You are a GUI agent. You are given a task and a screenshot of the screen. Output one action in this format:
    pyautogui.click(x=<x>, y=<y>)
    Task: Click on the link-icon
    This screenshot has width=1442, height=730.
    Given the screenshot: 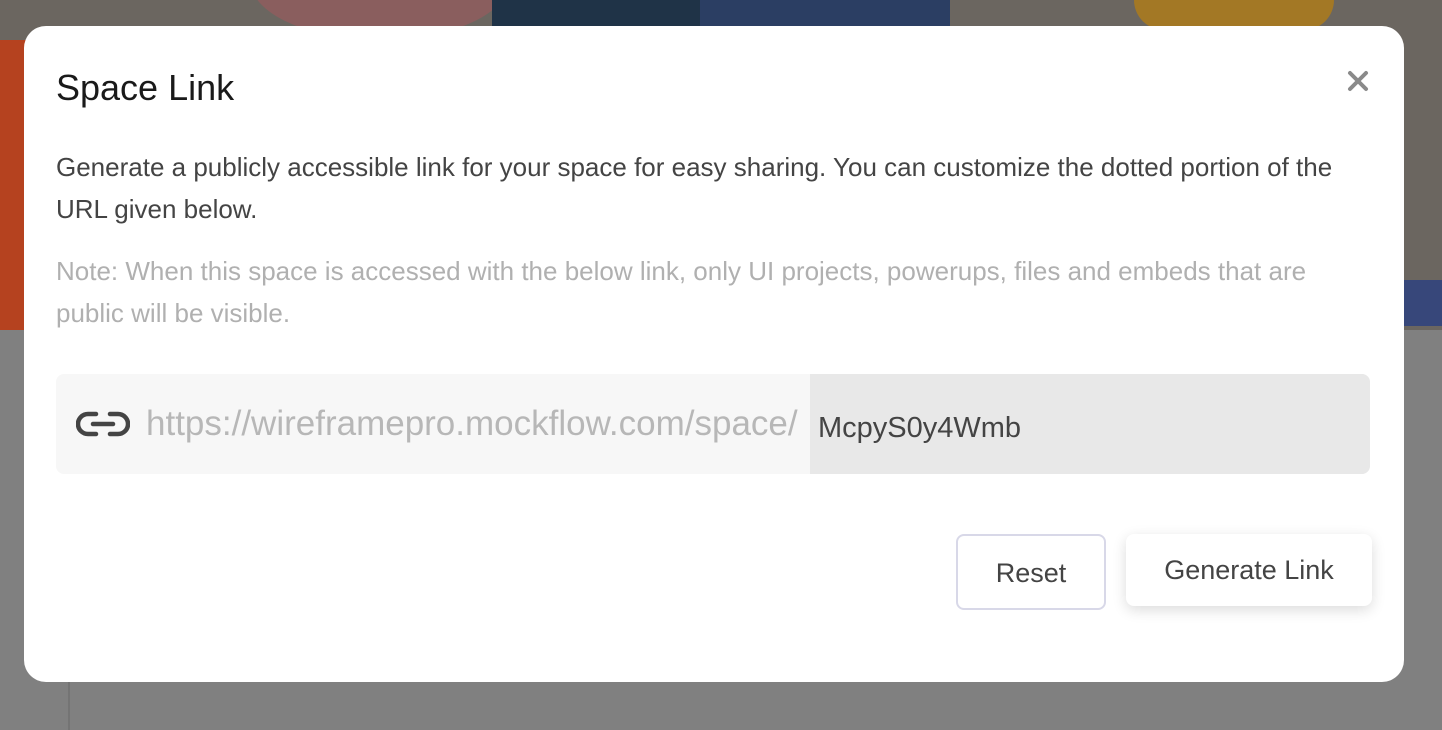 What is the action you would take?
    pyautogui.click(x=103, y=424)
    